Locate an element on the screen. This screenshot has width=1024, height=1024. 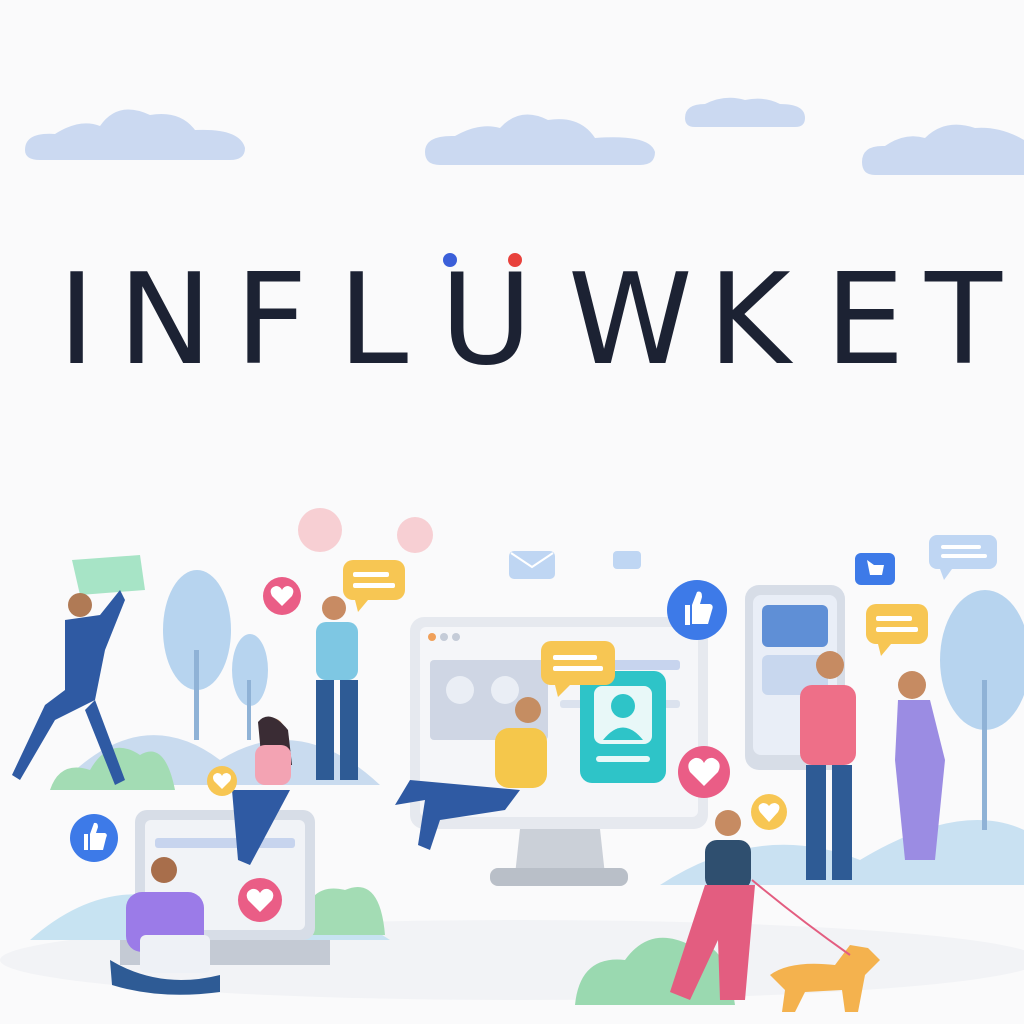
brand-letter: T is located at coordinates (963, 319).